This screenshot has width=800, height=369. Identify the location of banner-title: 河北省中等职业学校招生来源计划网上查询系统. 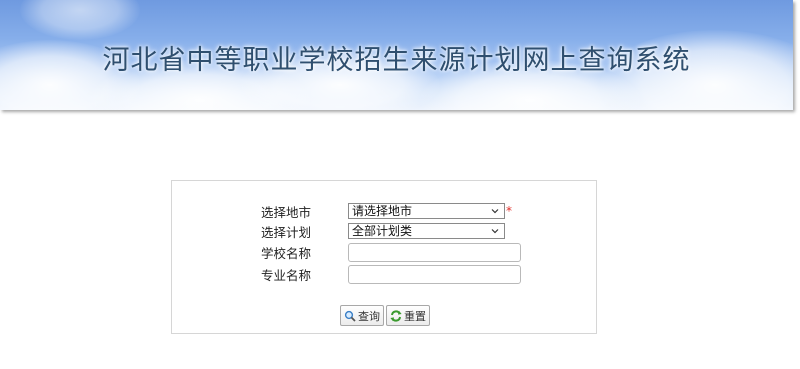
(396, 60).